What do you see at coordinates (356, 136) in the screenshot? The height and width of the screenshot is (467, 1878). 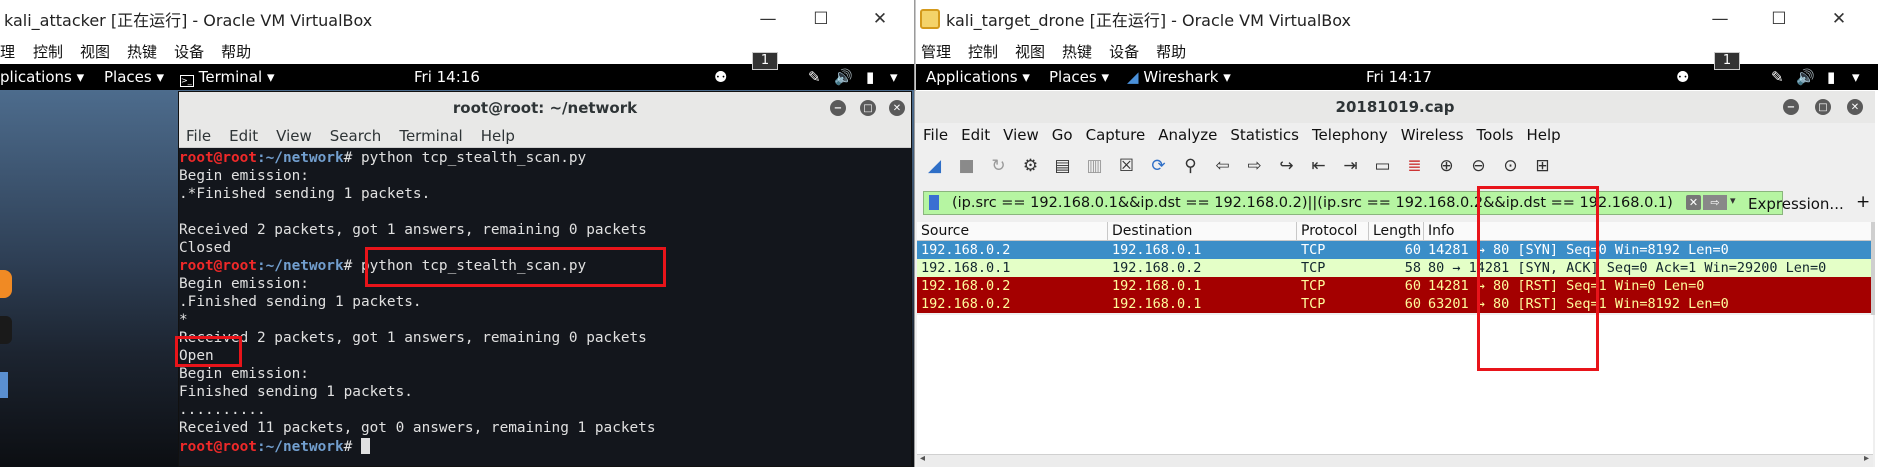 I see `menu-search: Search` at bounding box center [356, 136].